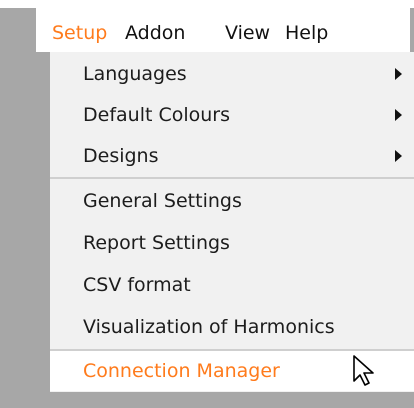  I want to click on menu-separator, so click(232, 178).